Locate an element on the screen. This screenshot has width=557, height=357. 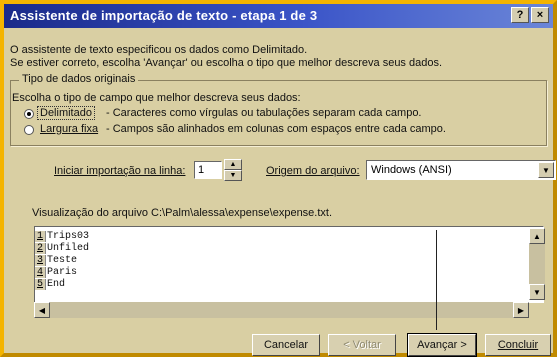
import-start-input: 1 is located at coordinates (208, 170).